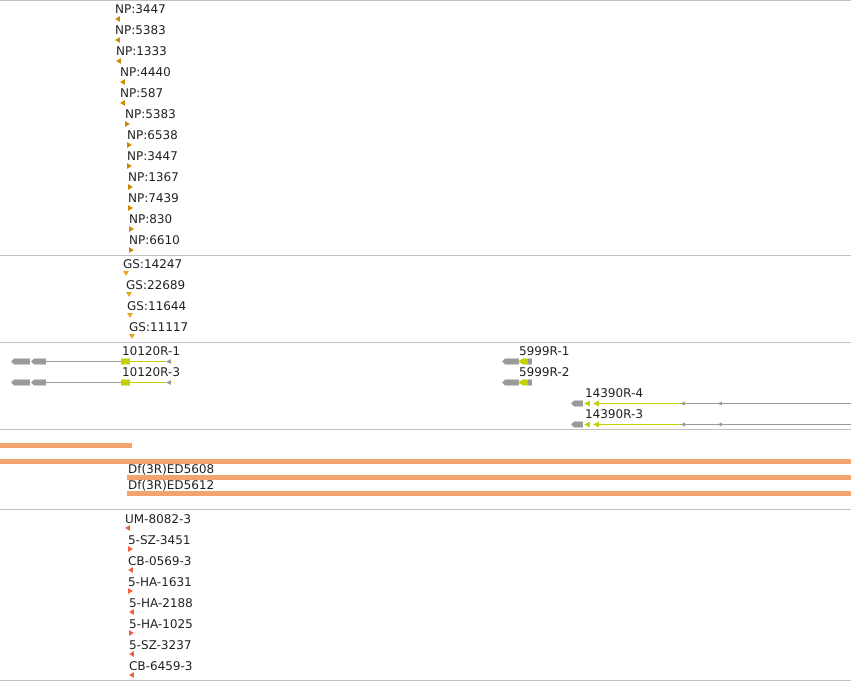 Image resolution: width=851 pixels, height=681 pixels. I want to click on feature-label: 10120R-1, so click(151, 351).